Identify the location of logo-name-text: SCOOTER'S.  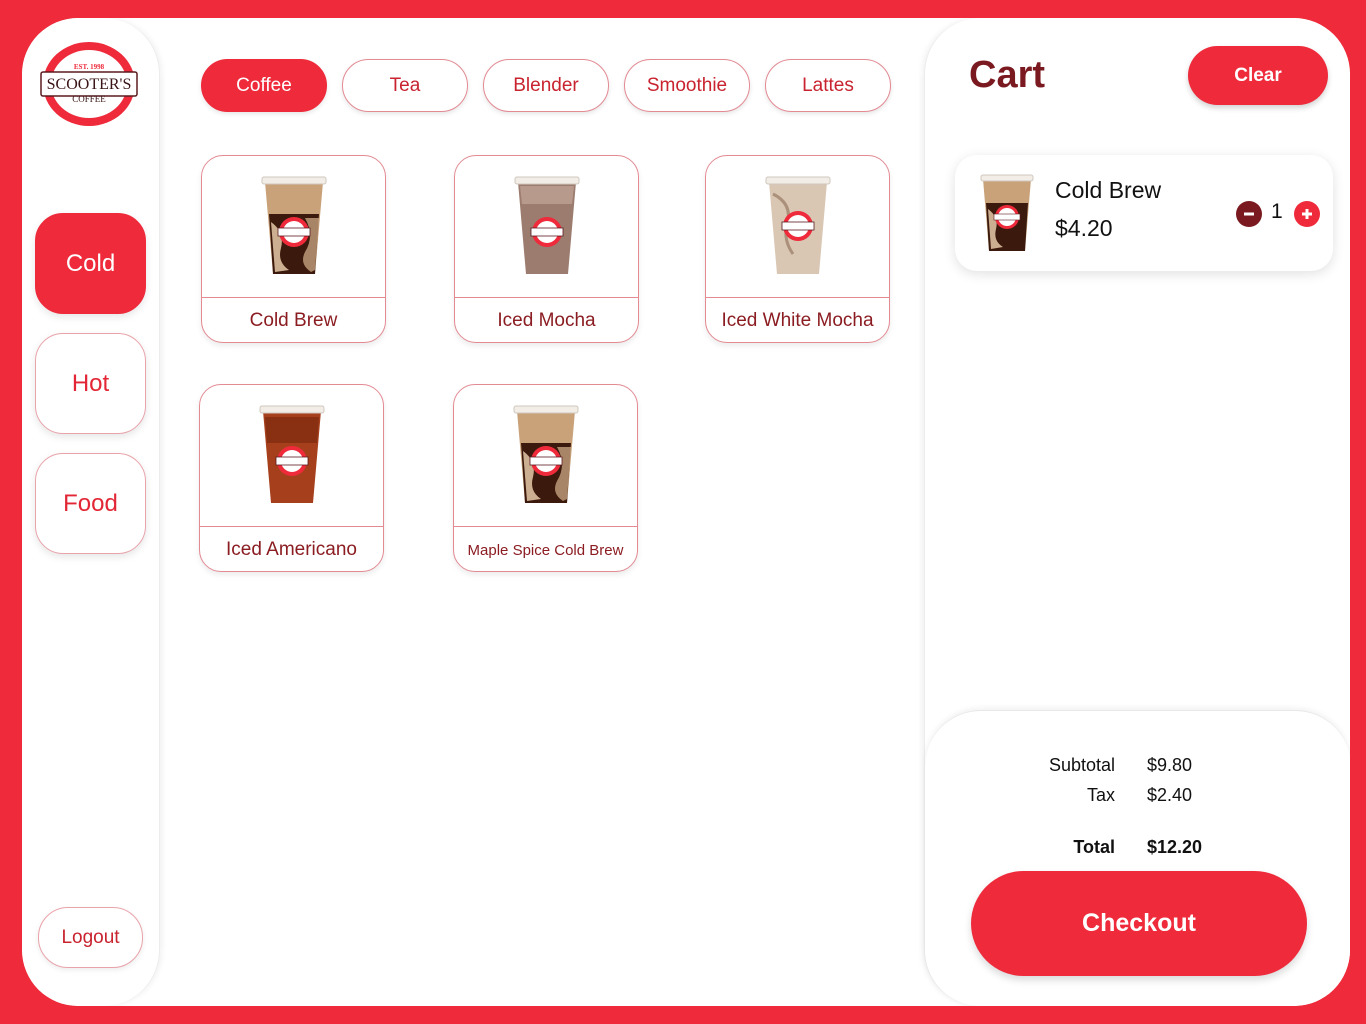
(89, 84).